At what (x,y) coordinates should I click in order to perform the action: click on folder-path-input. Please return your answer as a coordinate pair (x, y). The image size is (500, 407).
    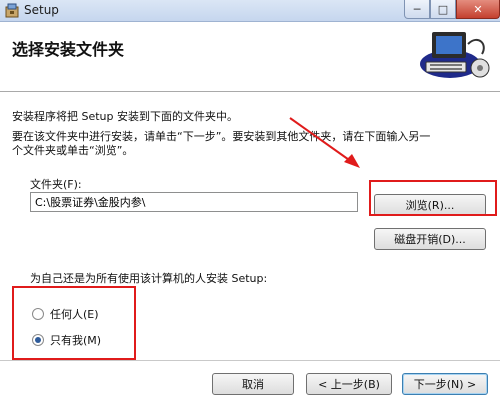
    Looking at the image, I should click on (194, 202).